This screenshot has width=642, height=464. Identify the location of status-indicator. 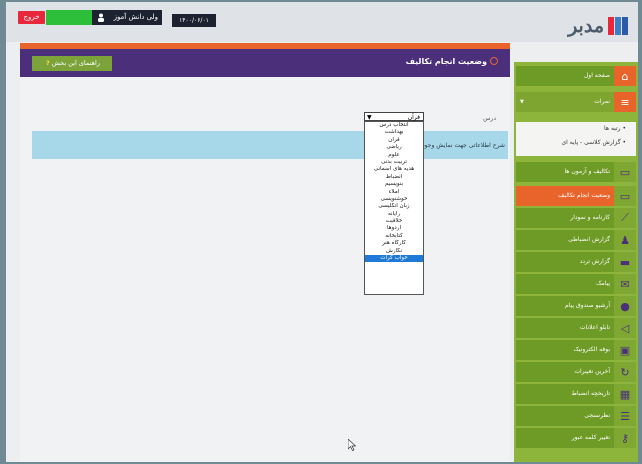
(69, 17).